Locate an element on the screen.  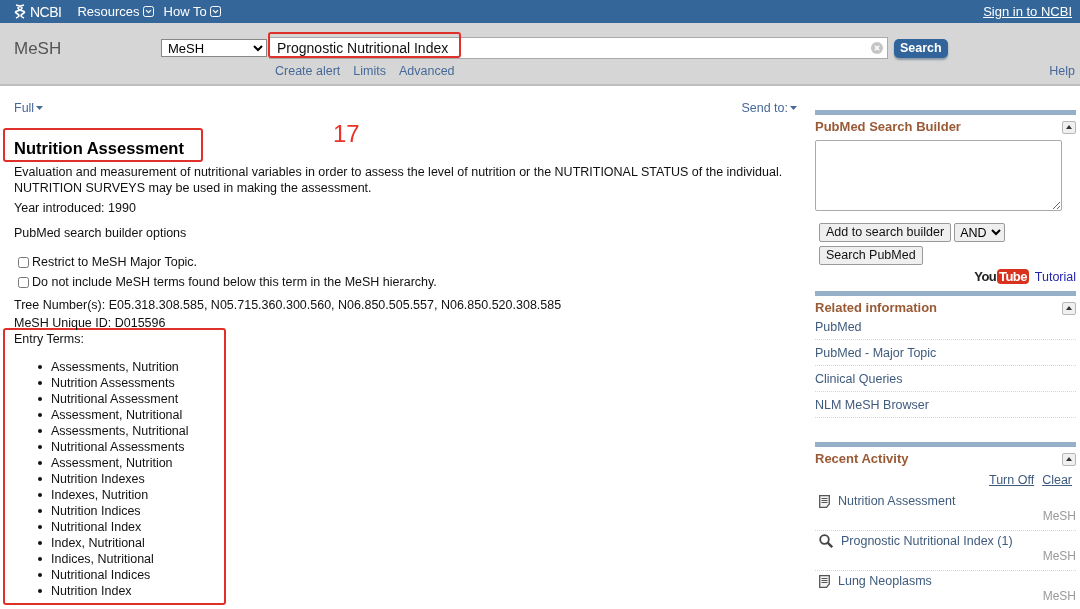
search-button: Search is located at coordinates (921, 48).